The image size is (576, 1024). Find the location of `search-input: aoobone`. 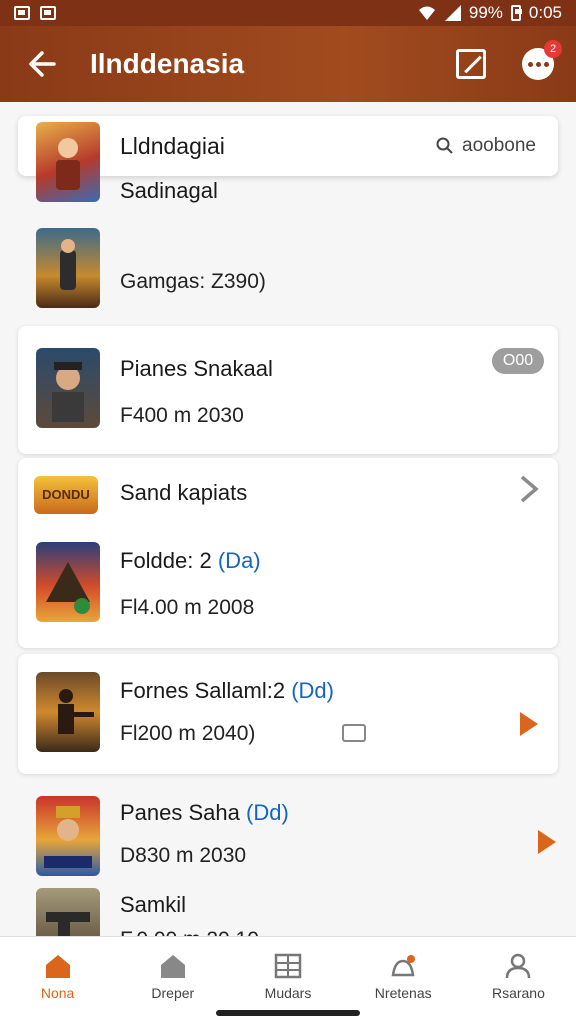

search-input: aoobone is located at coordinates (486, 146).